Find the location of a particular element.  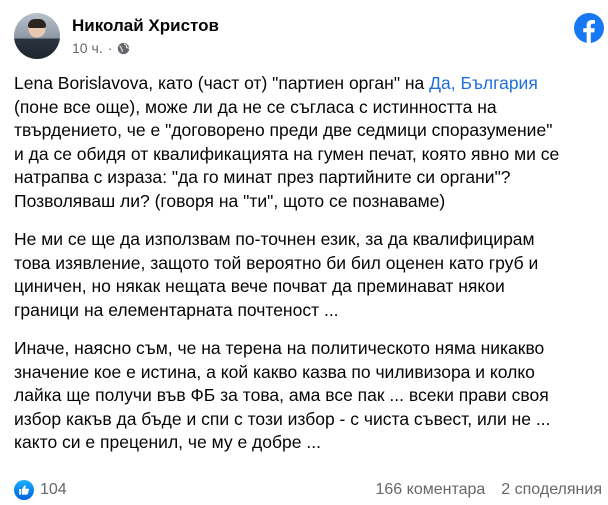

page-link-da-bulgaria: Да, България is located at coordinates (483, 83).